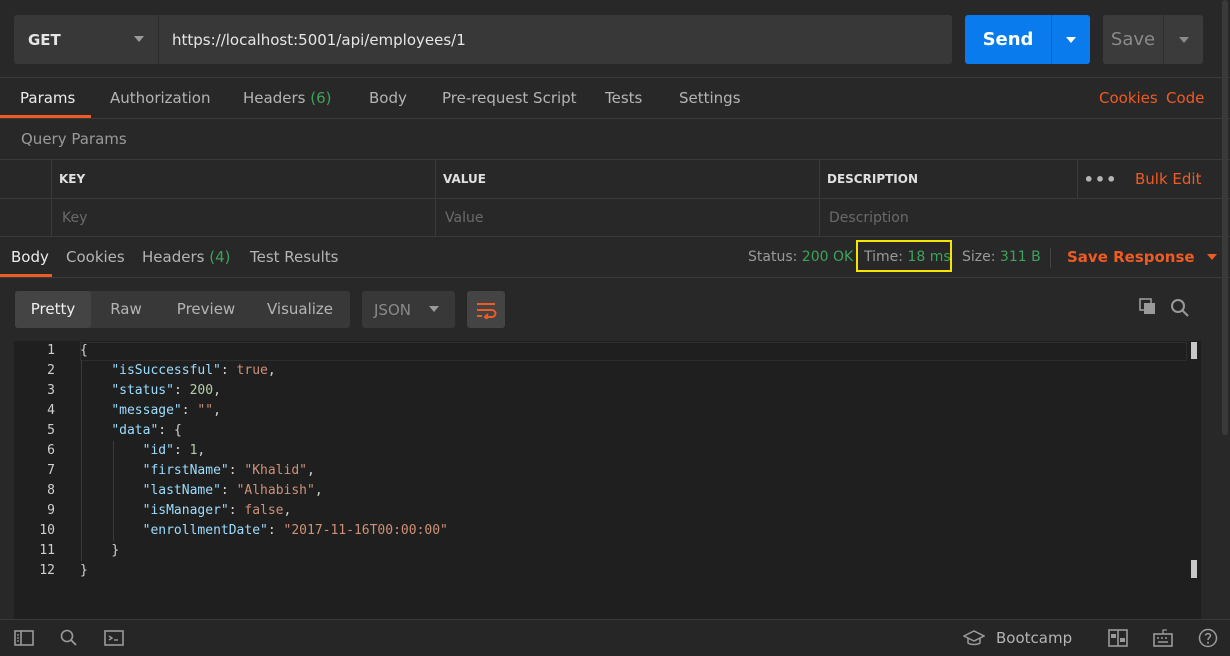 The height and width of the screenshot is (656, 1230). I want to click on console-icon, so click(114, 638).